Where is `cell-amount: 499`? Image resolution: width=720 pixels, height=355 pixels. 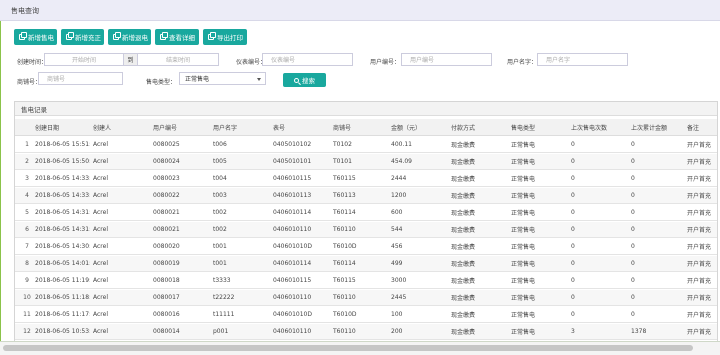 cell-amount: 499 is located at coordinates (397, 263).